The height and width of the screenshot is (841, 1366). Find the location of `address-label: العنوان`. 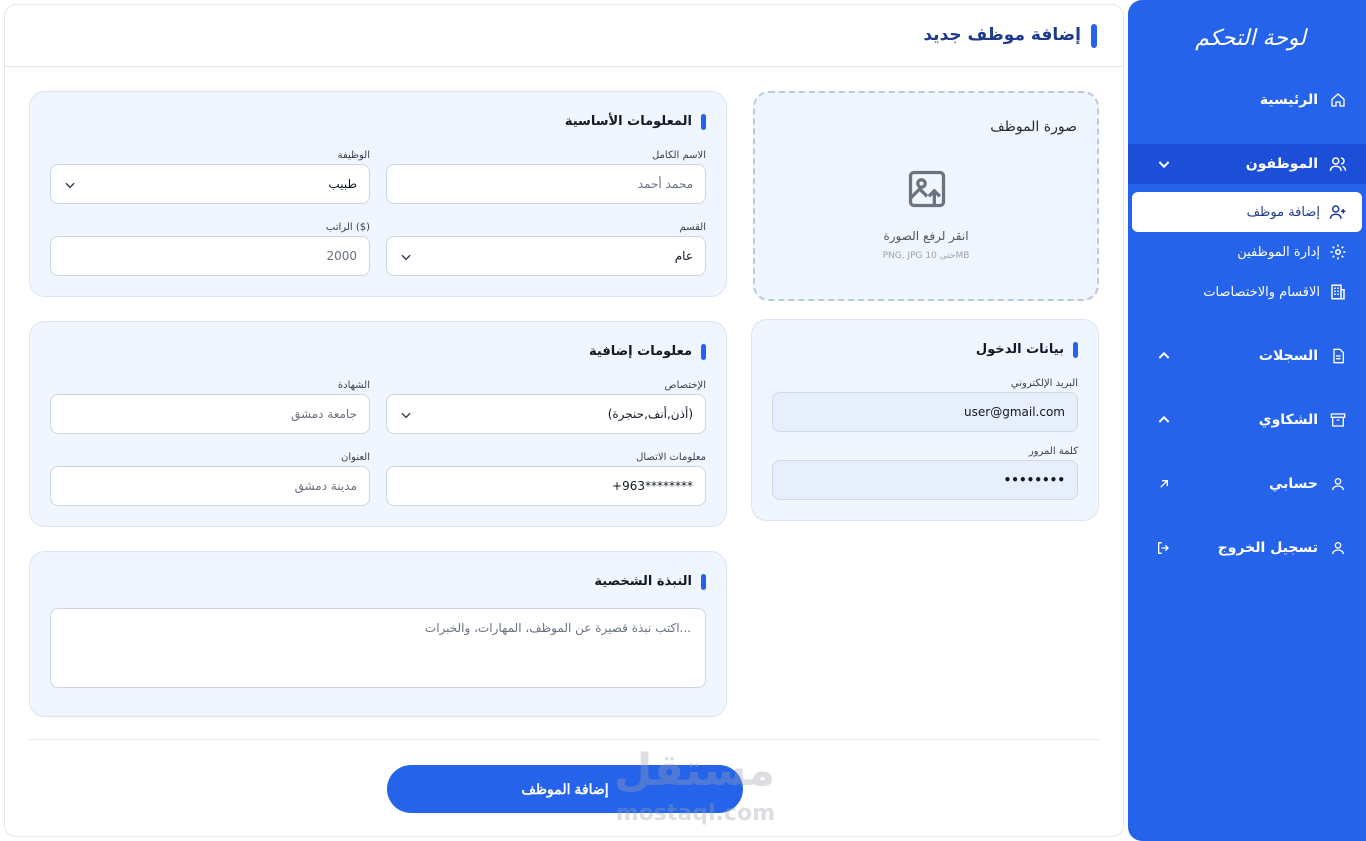

address-label: العنوان is located at coordinates (355, 457).